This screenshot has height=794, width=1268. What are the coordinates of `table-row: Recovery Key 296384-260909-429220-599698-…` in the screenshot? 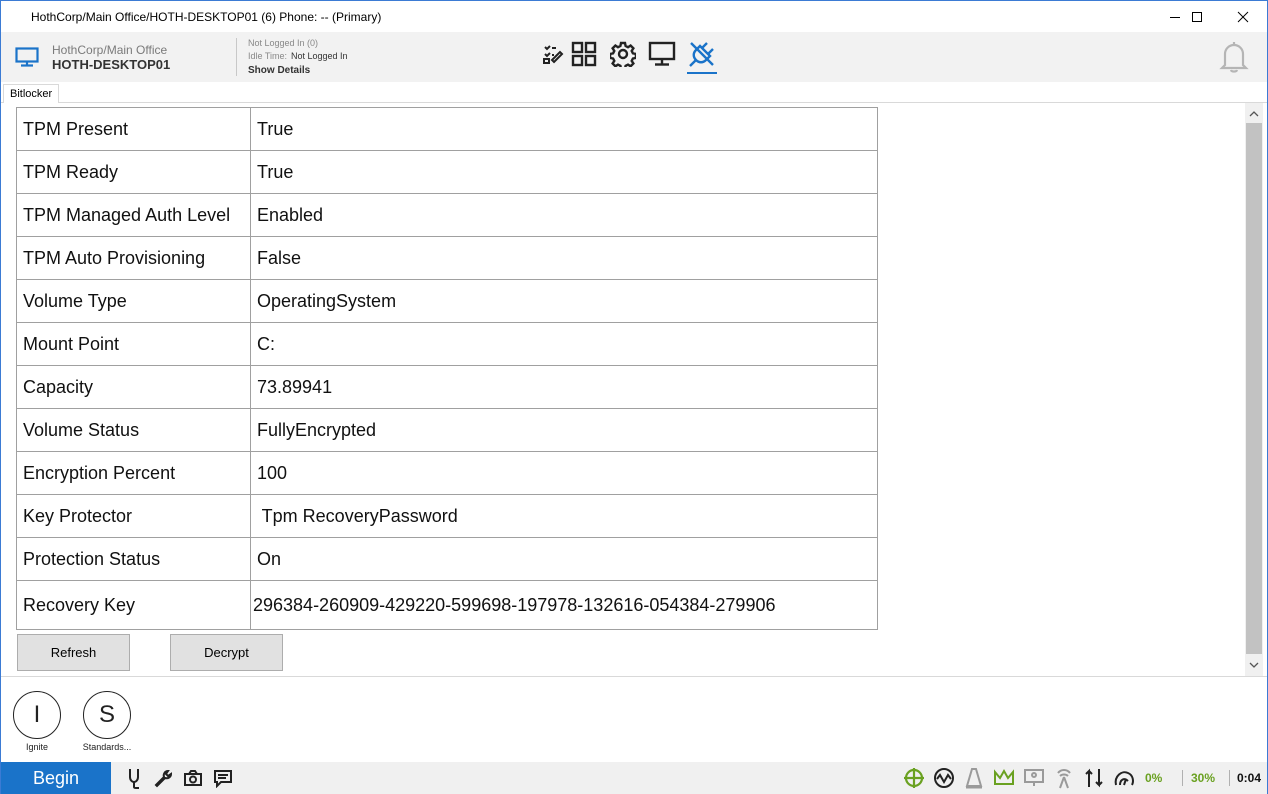 It's located at (447, 605).